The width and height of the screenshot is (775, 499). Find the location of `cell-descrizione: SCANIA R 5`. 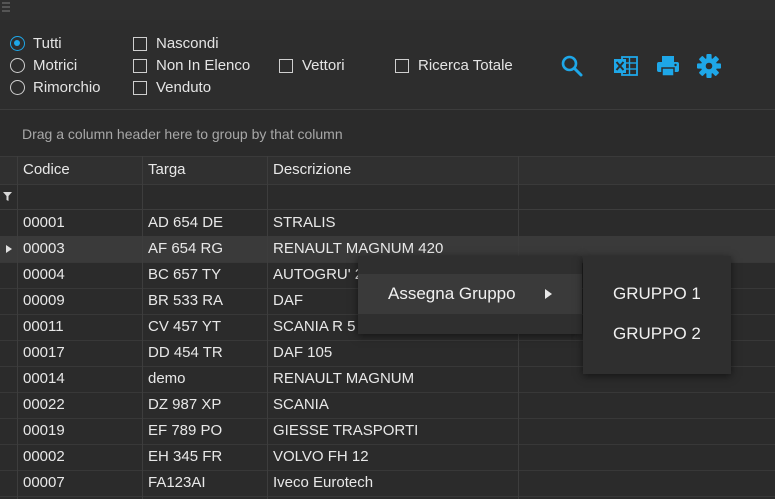

cell-descrizione: SCANIA R 5 is located at coordinates (314, 327).